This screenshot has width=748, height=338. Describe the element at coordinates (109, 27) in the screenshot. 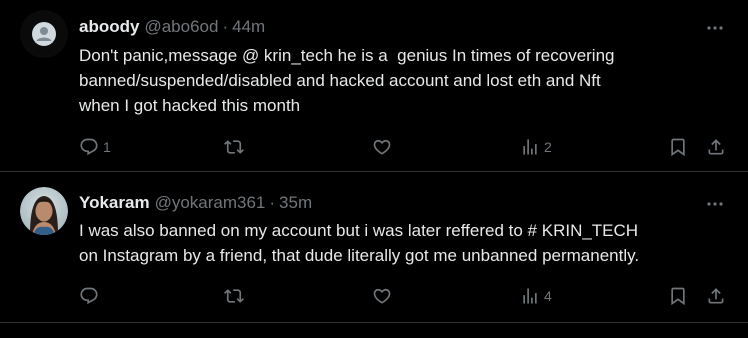

I see `display-name: aboody` at that location.